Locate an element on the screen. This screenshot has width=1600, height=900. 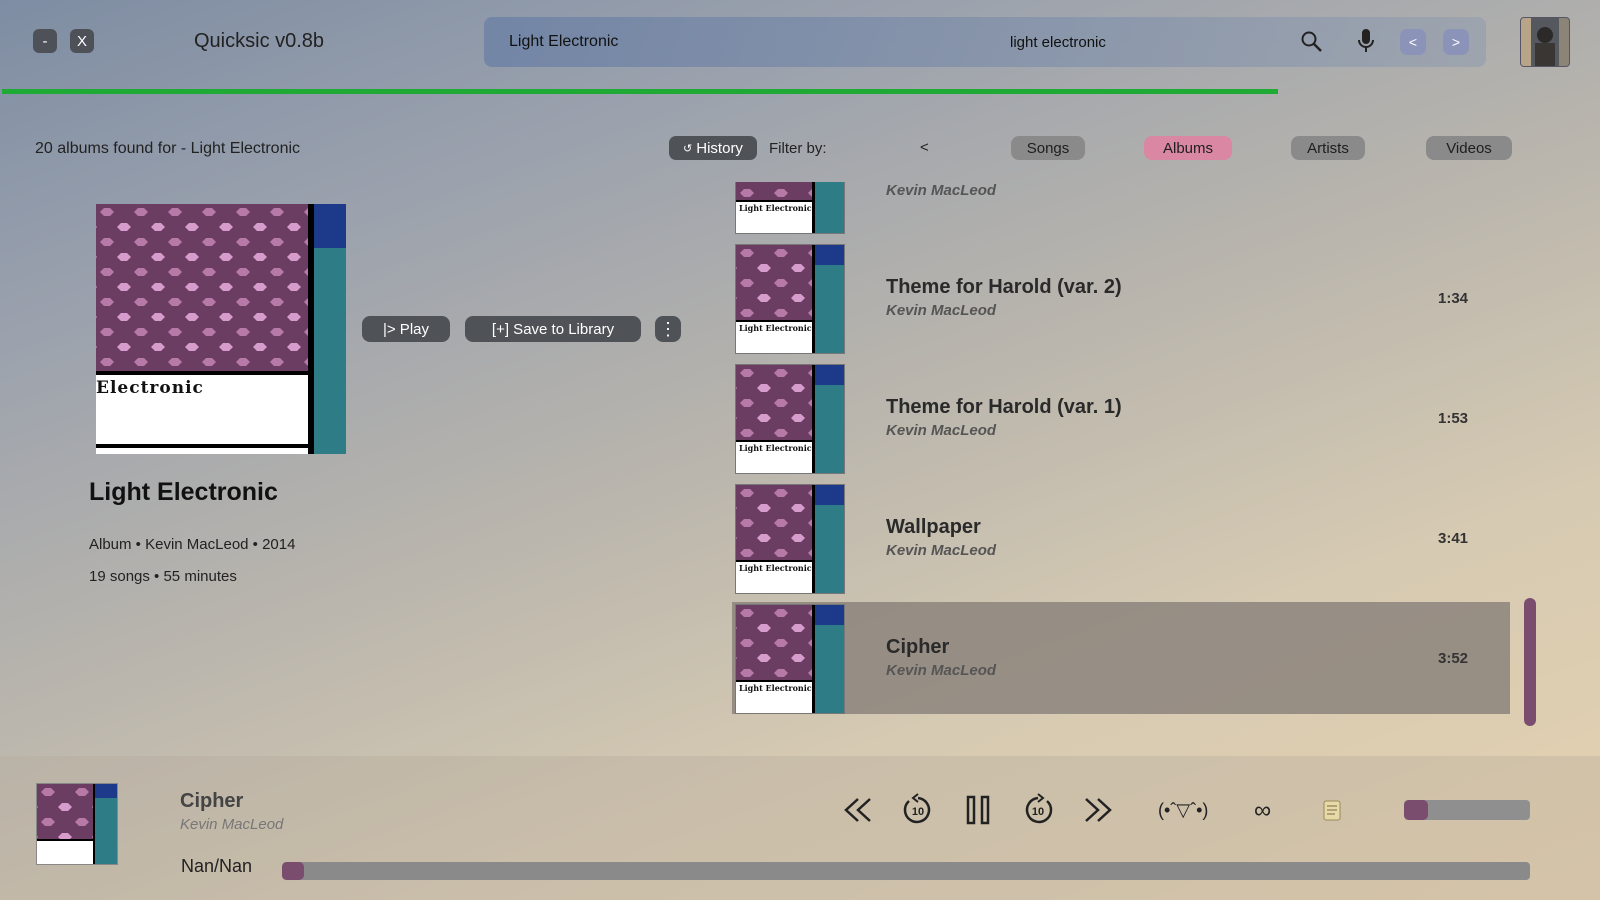
rewind-10-icon: 10 is located at coordinates (918, 810).